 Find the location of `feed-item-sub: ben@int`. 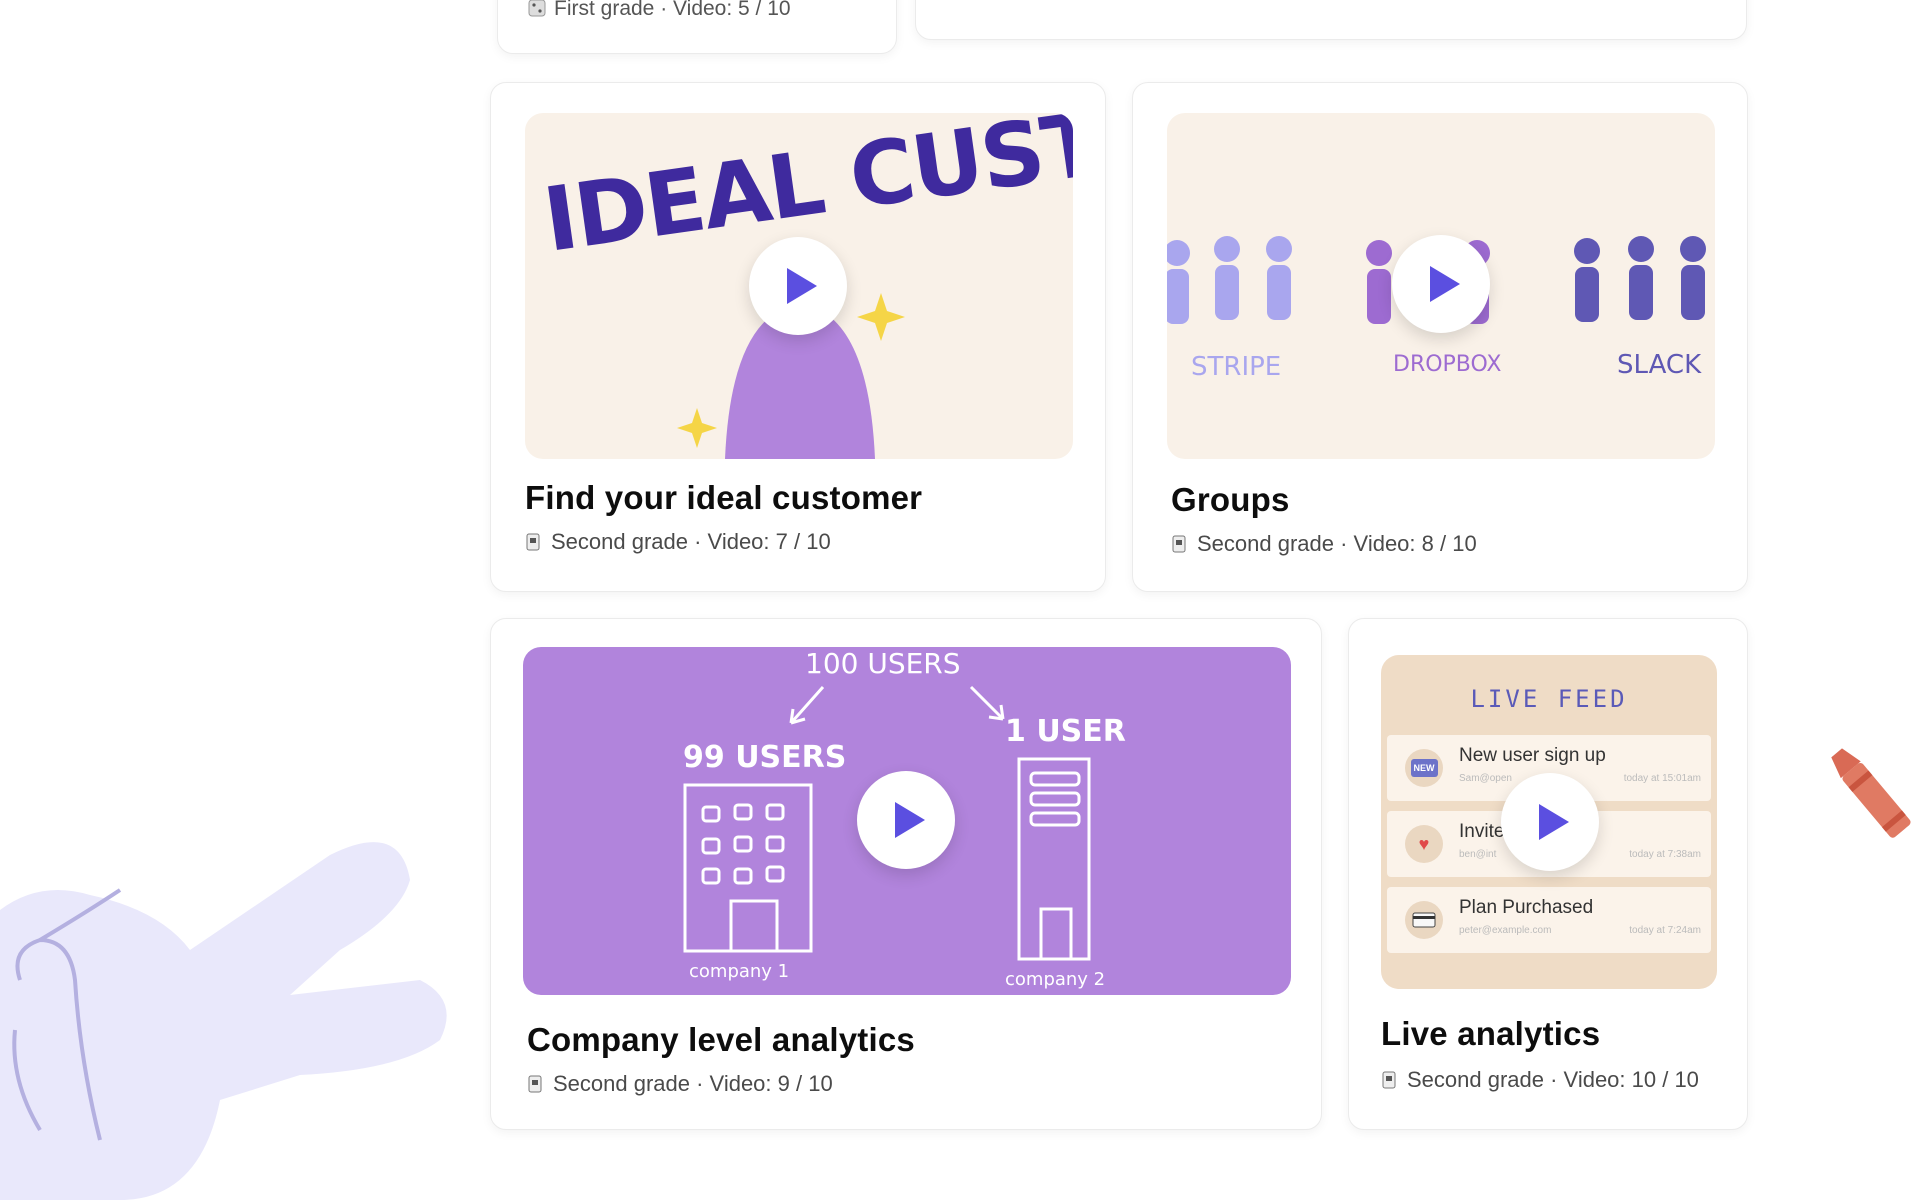

feed-item-sub: ben@int is located at coordinates (1478, 854).